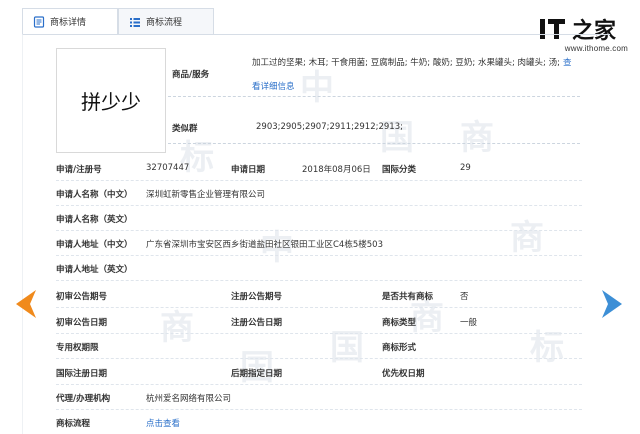 The width and height of the screenshot is (640, 434). Describe the element at coordinates (73, 424) in the screenshot. I see `trademark-process-label: 商标流程` at that location.